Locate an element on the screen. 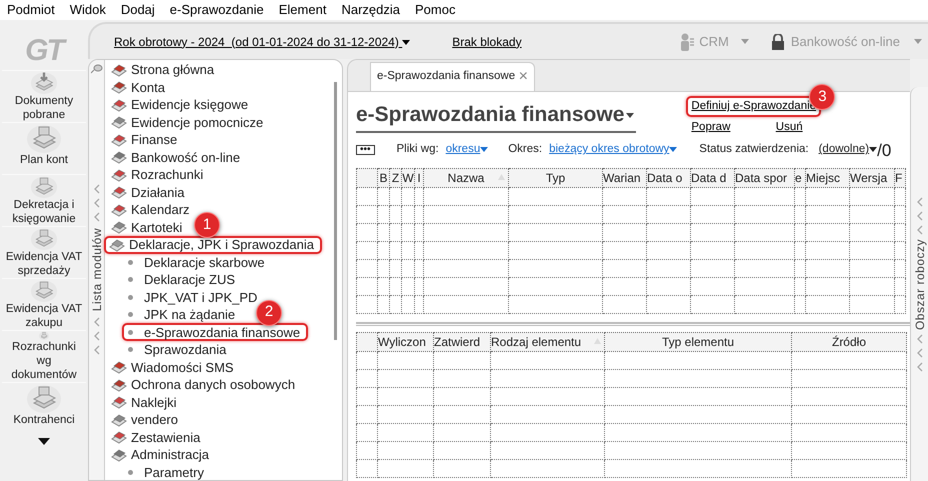  menu-item: Pomoc is located at coordinates (435, 10).